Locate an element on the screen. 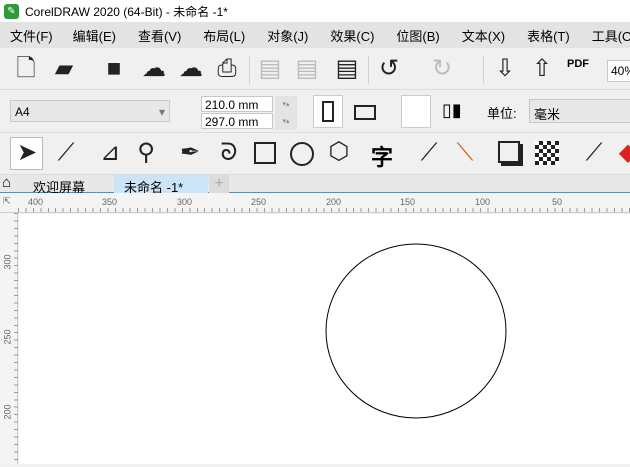  pick-tool: ➤ is located at coordinates (26, 153).